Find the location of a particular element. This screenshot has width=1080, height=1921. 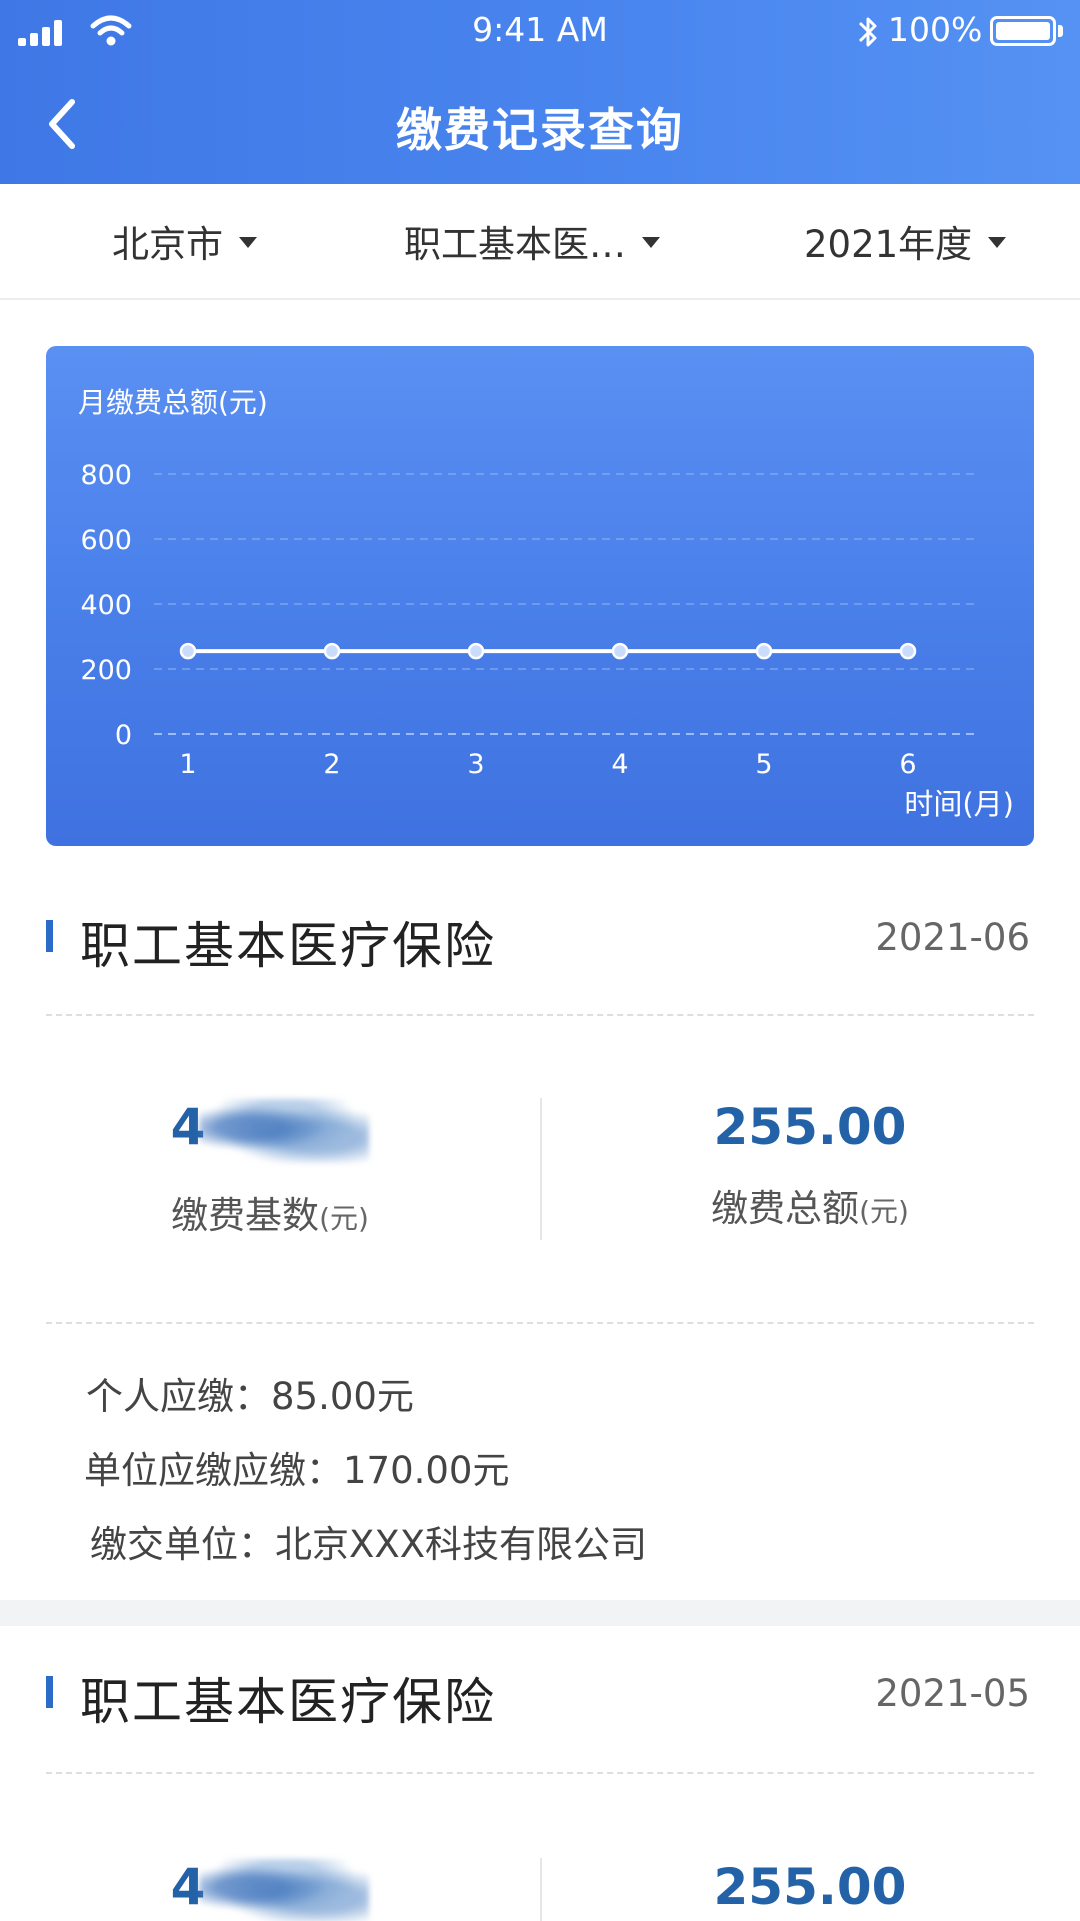

filter-city-dropdown: 北京市 is located at coordinates (184, 241).